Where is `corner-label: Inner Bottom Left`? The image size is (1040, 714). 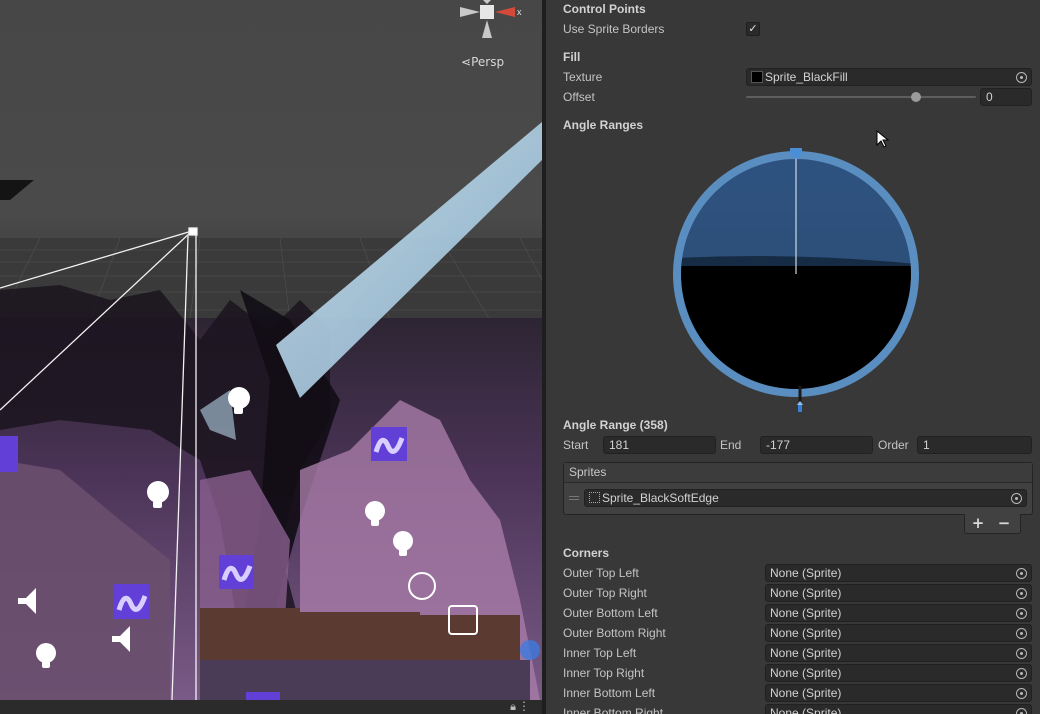
corner-label: Inner Bottom Left is located at coordinates (609, 693).